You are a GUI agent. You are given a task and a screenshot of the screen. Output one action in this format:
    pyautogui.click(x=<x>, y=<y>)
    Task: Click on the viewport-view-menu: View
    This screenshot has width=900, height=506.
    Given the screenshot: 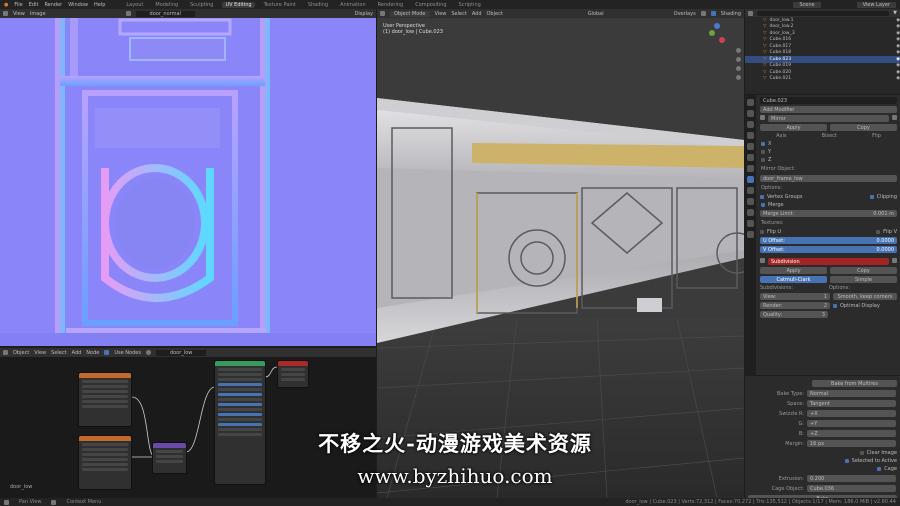 What is the action you would take?
    pyautogui.click(x=441, y=14)
    